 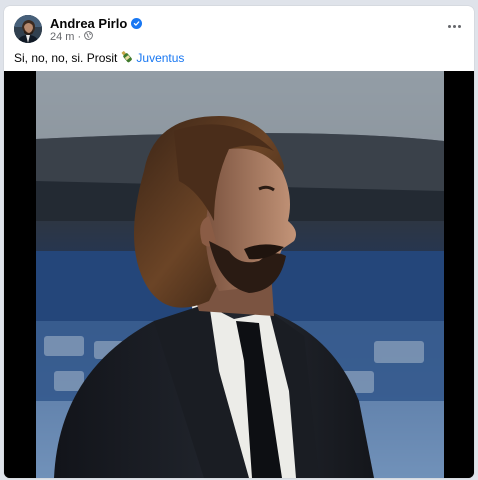 I want to click on hashtag-link: Juventus, so click(x=160, y=58).